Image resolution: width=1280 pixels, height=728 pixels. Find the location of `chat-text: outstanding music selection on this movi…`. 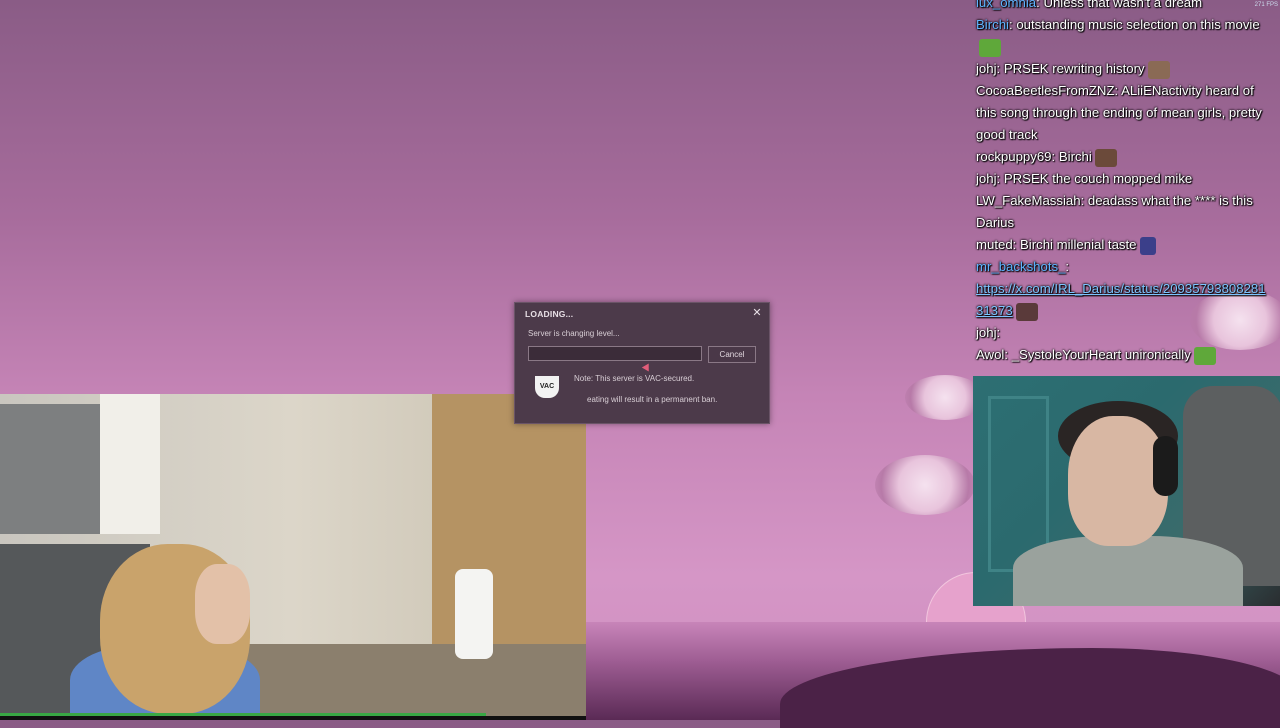

chat-text: outstanding music selection on this movi… is located at coordinates (1138, 24).